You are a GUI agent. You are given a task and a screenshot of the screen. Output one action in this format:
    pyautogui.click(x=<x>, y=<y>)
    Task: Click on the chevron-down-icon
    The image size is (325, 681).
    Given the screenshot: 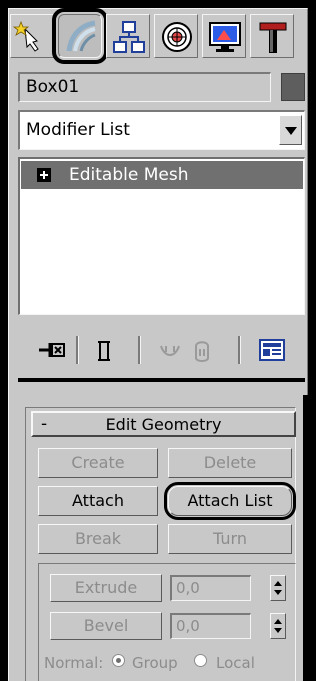 What is the action you would take?
    pyautogui.click(x=291, y=131)
    